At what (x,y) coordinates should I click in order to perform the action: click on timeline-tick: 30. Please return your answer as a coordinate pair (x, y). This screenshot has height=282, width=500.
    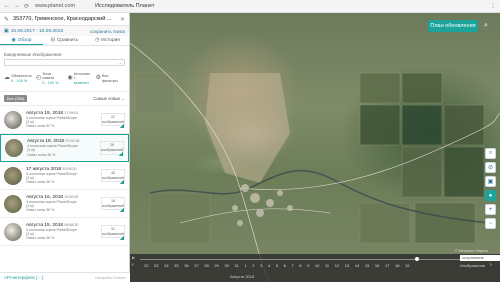
    Looking at the image, I should click on (226, 265).